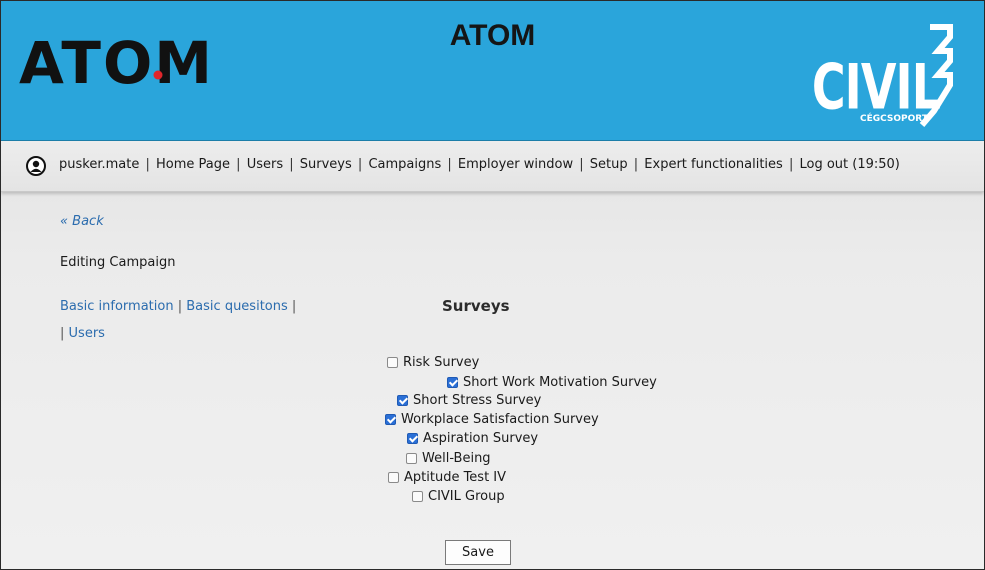 This screenshot has height=570, width=985. What do you see at coordinates (99, 164) in the screenshot?
I see `nav-item-username: pusker.mate` at bounding box center [99, 164].